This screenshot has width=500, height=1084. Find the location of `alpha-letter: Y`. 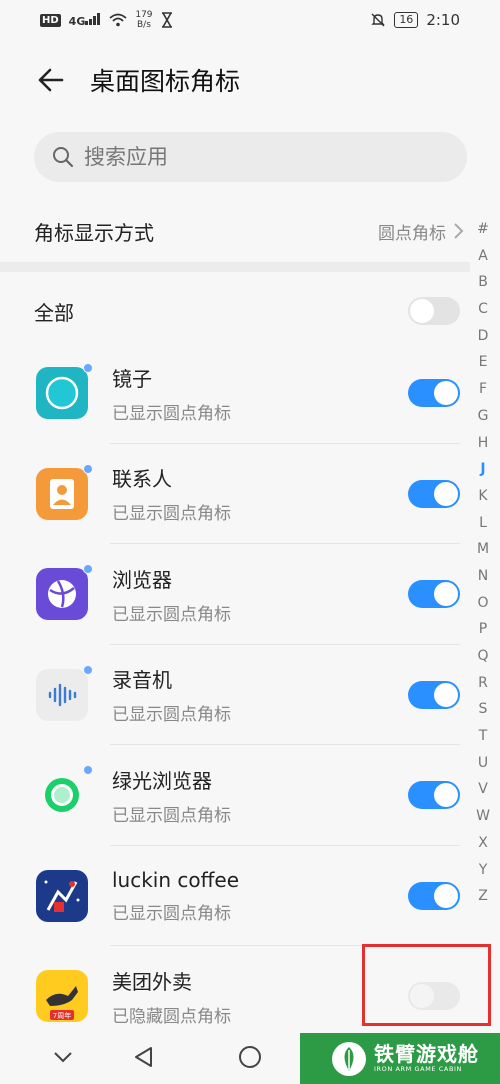

alpha-letter: Y is located at coordinates (483, 870).